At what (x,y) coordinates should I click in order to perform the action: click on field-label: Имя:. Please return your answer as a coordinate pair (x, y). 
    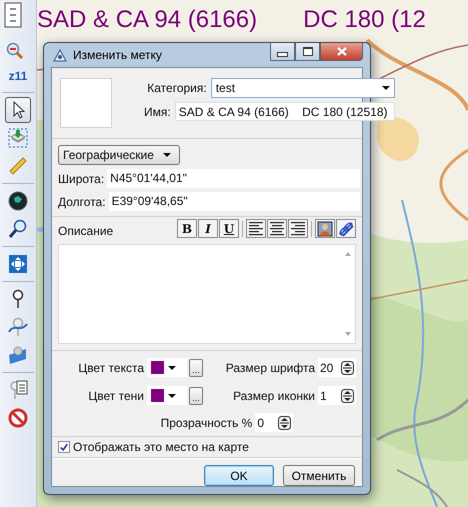
    Looking at the image, I should click on (157, 111).